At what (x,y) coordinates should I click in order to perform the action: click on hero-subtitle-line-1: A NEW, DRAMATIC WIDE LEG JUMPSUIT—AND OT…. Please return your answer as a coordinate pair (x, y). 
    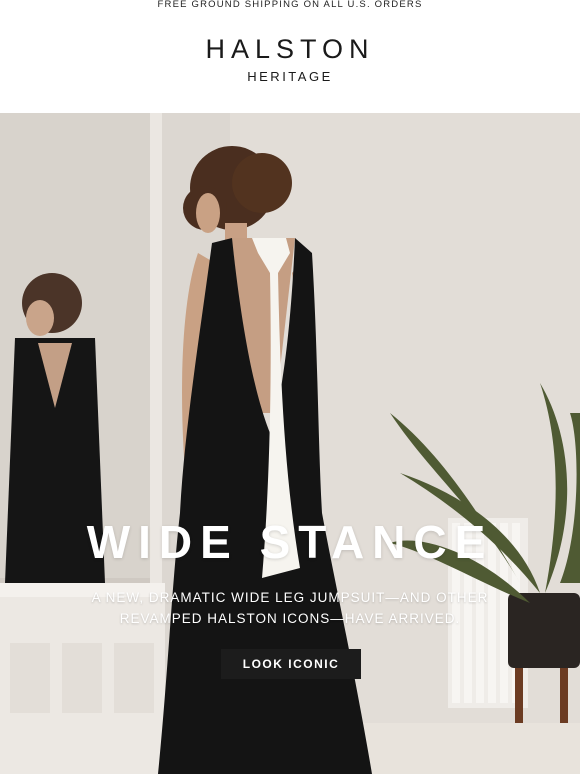
    Looking at the image, I should click on (290, 597).